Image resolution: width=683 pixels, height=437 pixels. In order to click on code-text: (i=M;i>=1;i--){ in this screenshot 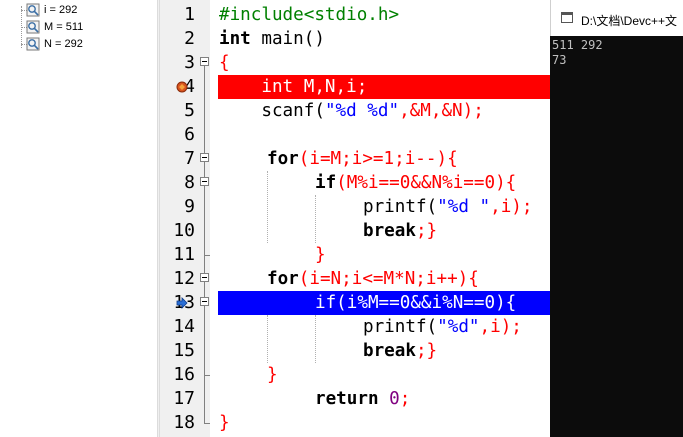, I will do `click(378, 159)`.